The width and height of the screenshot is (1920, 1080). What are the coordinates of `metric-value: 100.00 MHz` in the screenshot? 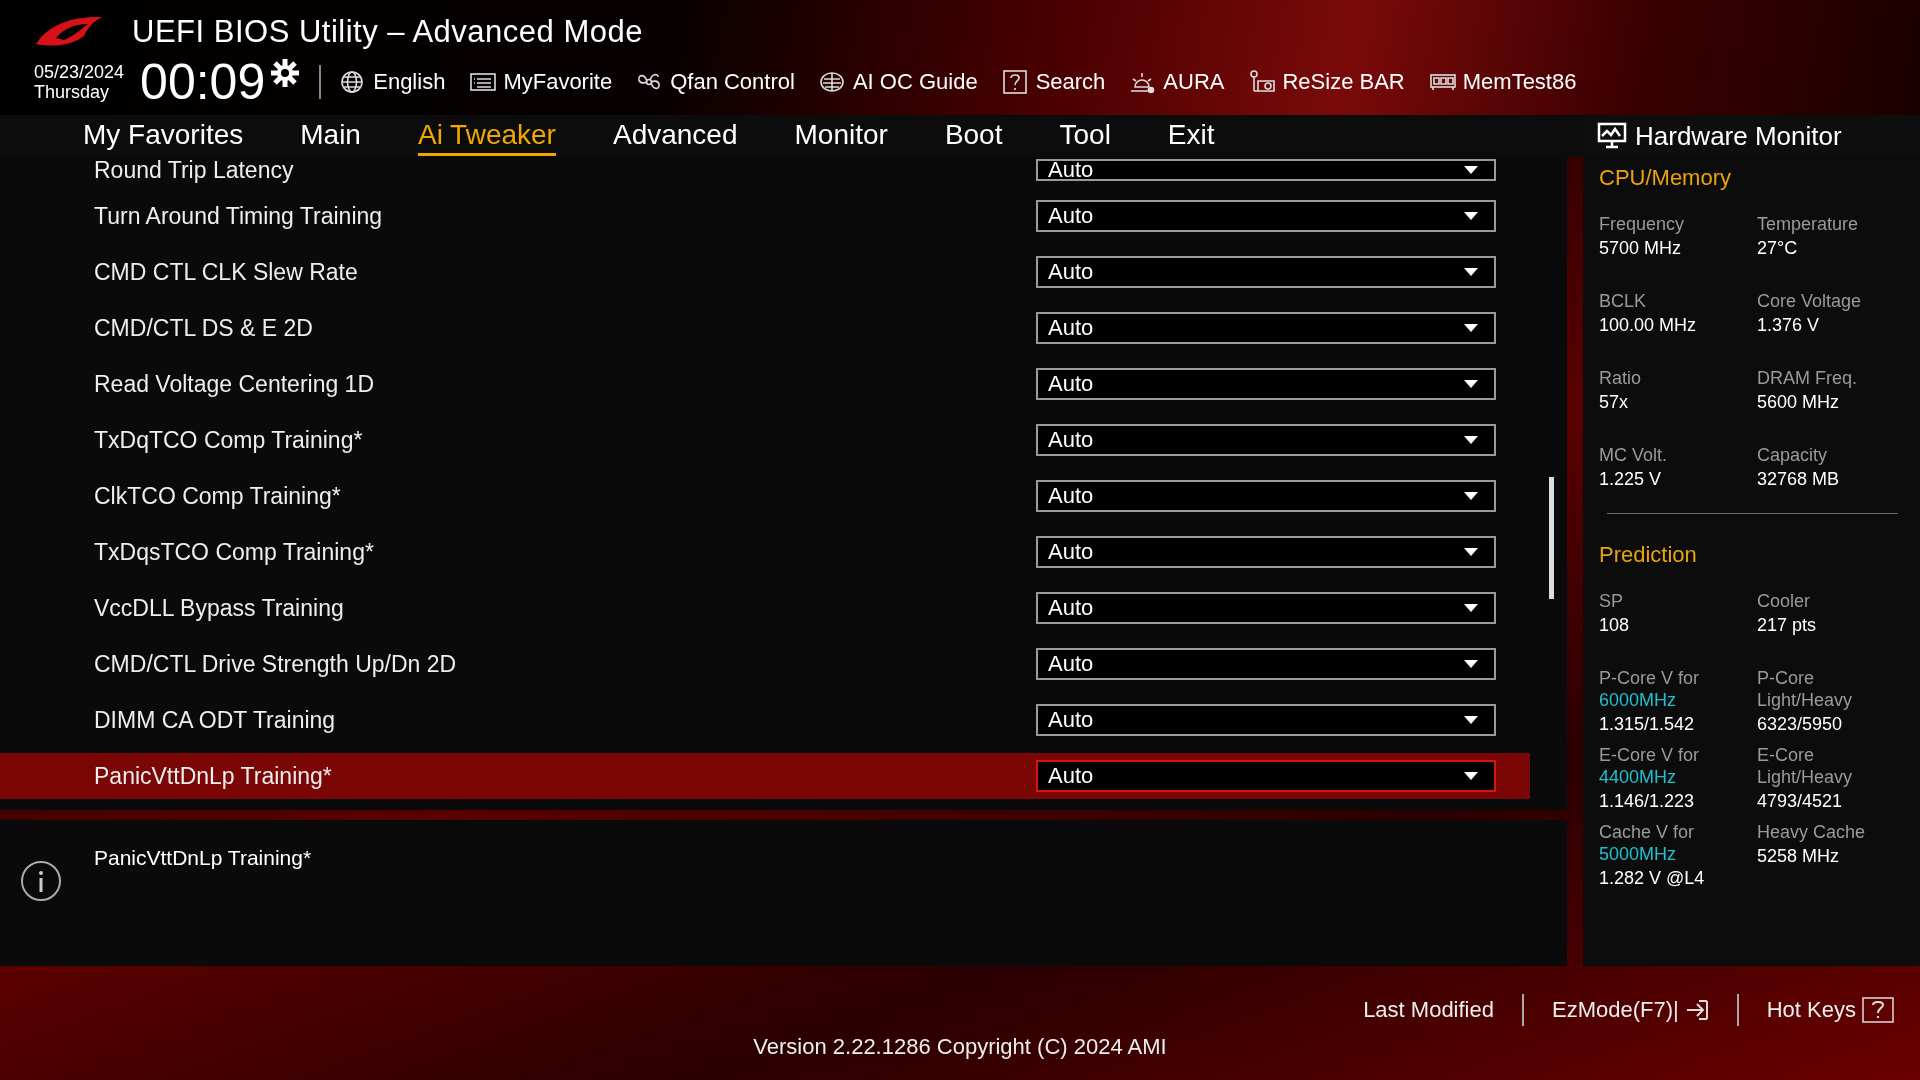 It's located at (1648, 325).